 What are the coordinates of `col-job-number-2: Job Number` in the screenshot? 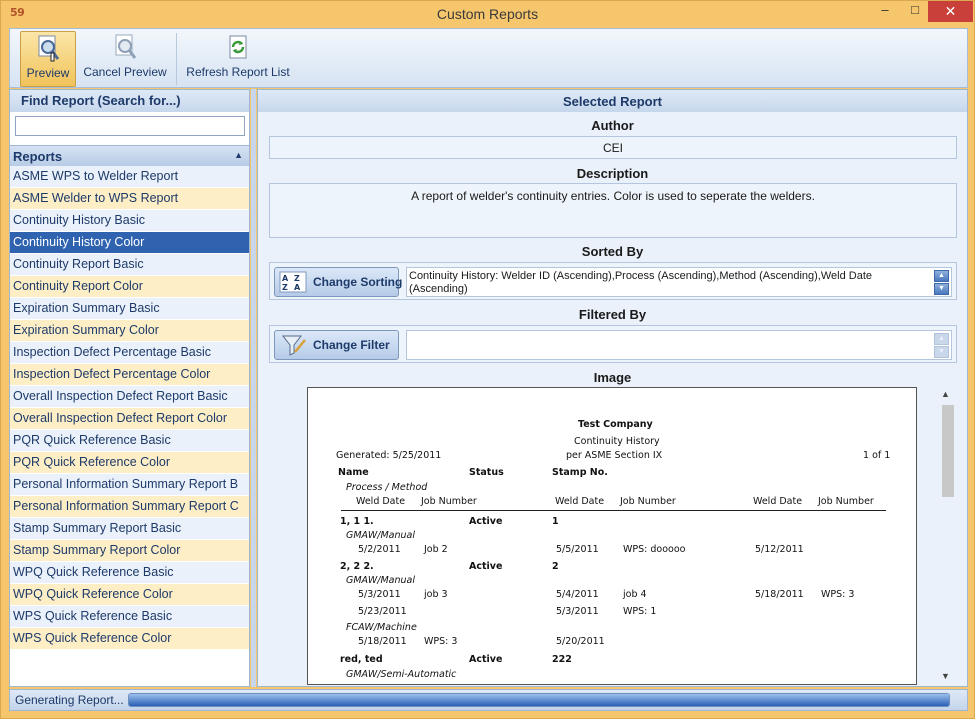 It's located at (648, 501).